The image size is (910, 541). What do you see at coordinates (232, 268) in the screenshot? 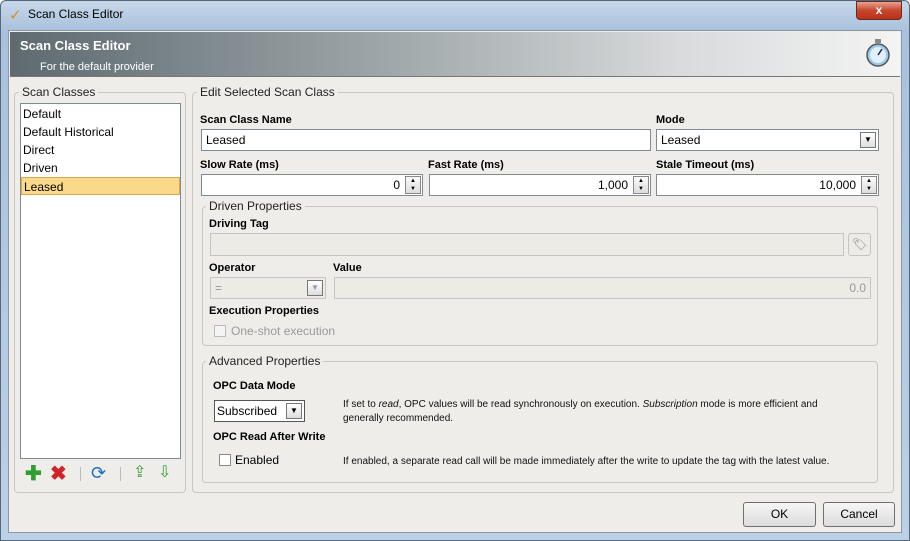
I see `operator-label: Operator` at bounding box center [232, 268].